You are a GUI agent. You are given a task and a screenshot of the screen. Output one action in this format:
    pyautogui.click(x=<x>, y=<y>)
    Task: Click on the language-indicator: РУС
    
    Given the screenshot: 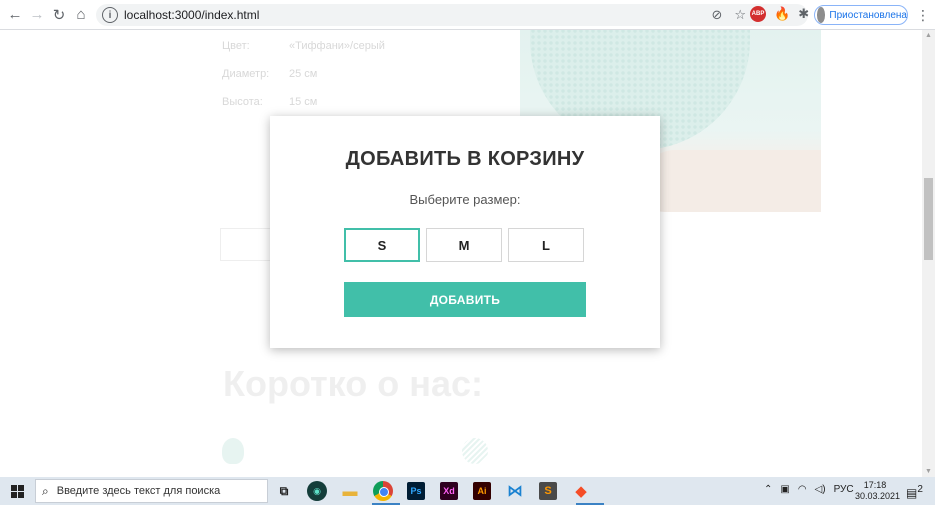 What is the action you would take?
    pyautogui.click(x=844, y=489)
    